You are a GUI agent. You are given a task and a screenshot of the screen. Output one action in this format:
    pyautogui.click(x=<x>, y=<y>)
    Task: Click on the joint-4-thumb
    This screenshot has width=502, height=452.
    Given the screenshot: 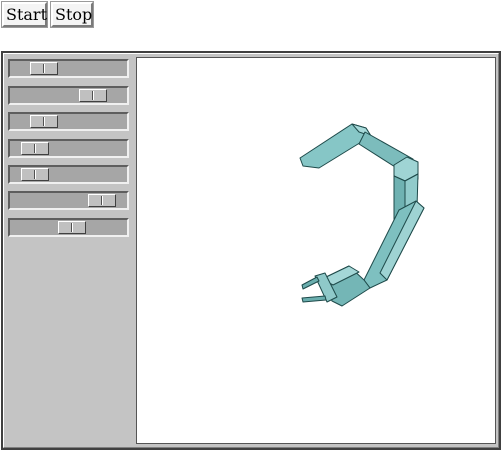 What is the action you would take?
    pyautogui.click(x=34, y=148)
    